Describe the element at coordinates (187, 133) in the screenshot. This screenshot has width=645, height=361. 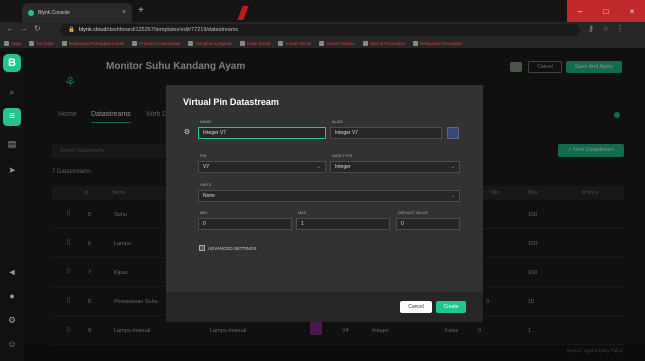
I see `datastream-icon-picker: ⚙` at that location.